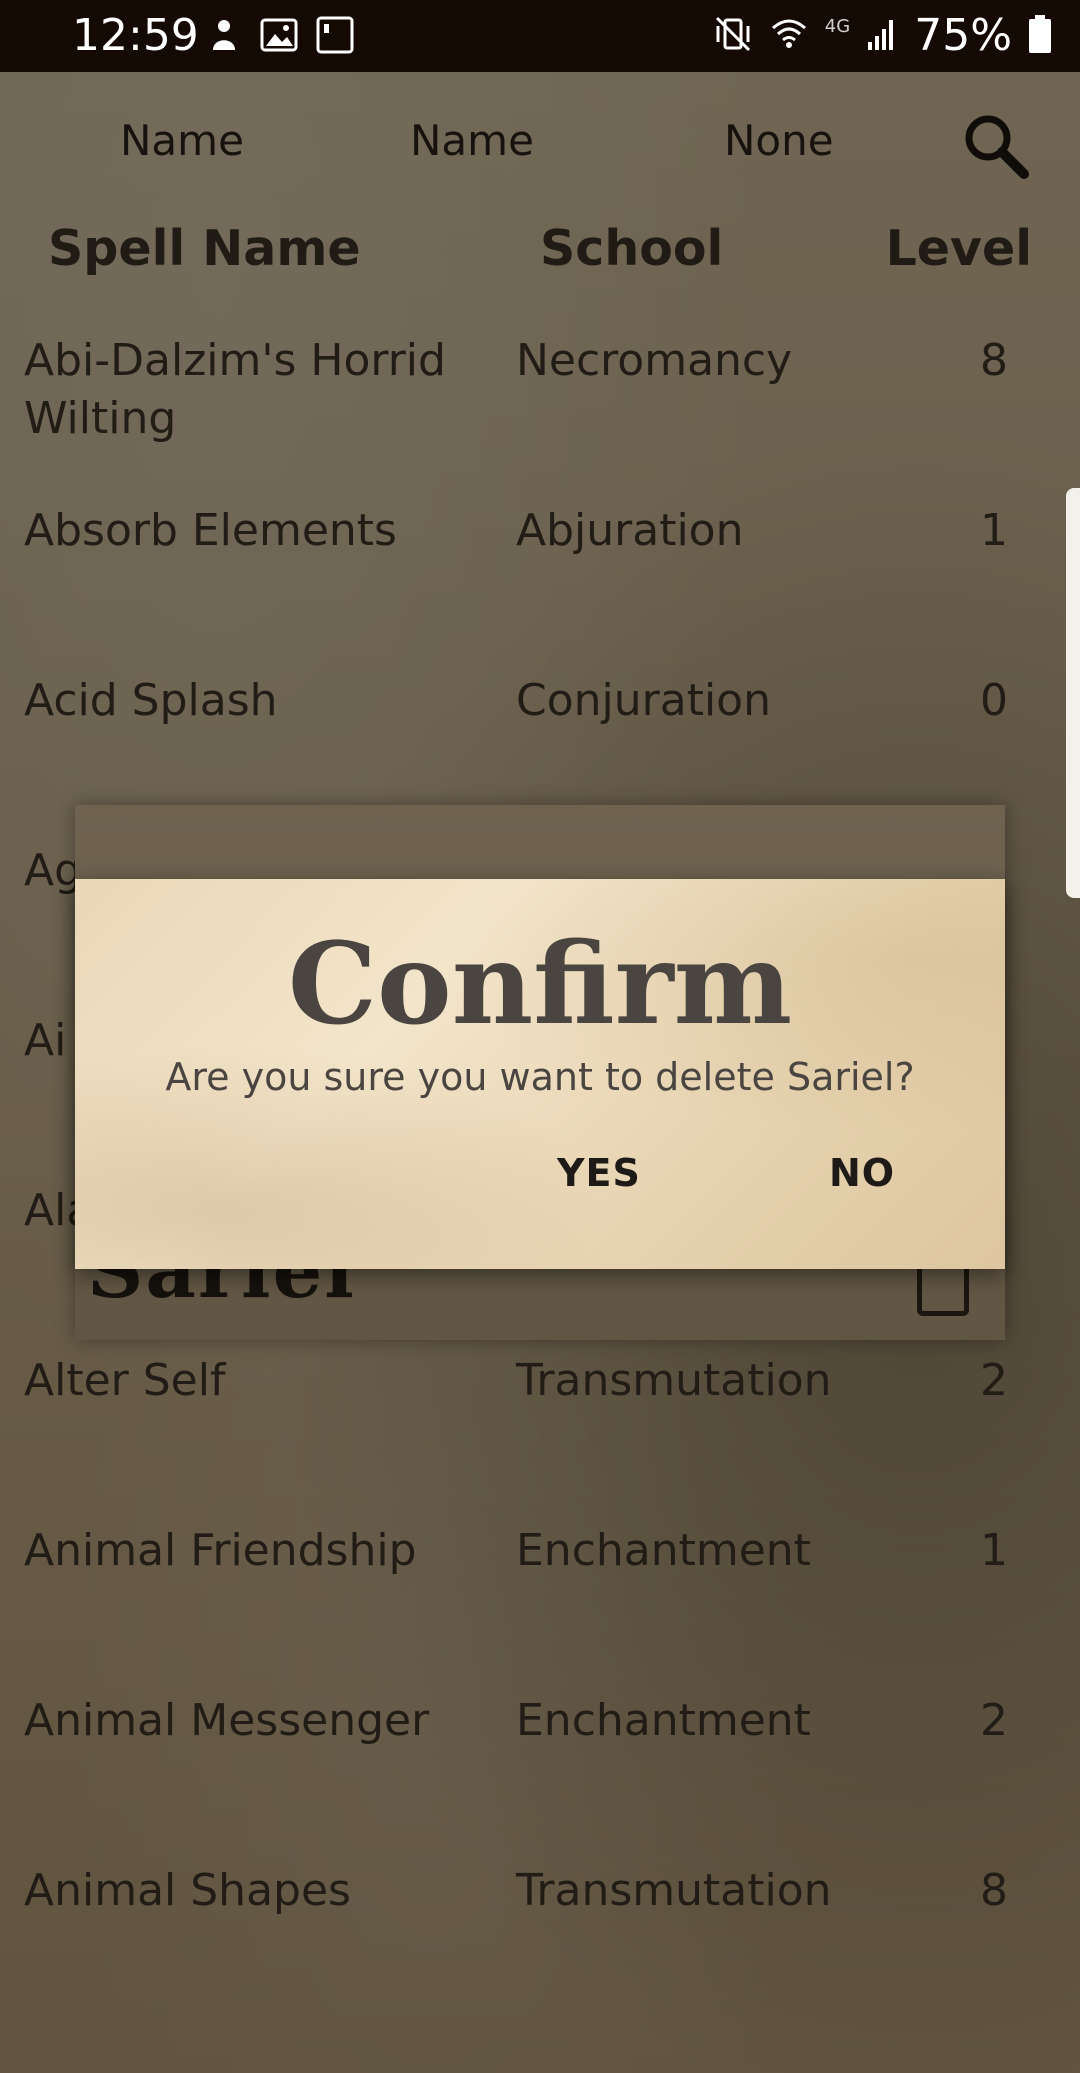  What do you see at coordinates (540, 1077) in the screenshot?
I see `dialog-message: Are you sure you want to delete Sariel?` at bounding box center [540, 1077].